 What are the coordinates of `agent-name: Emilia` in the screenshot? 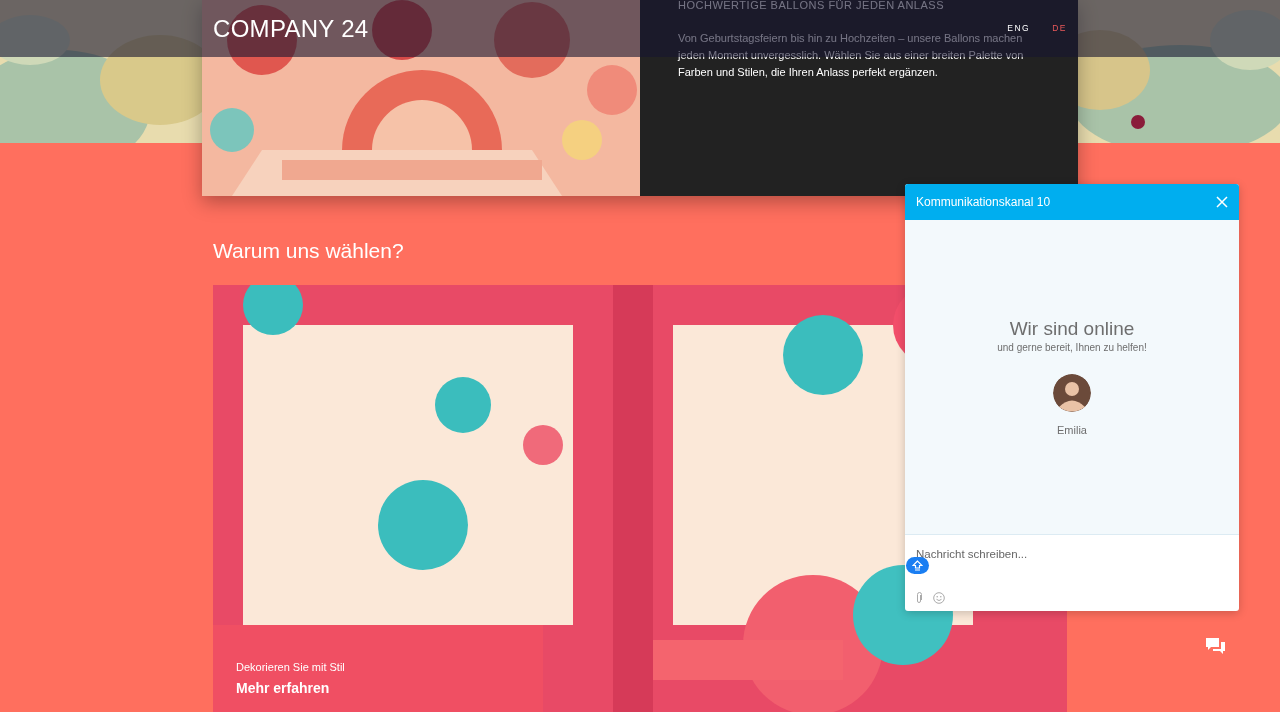 It's located at (1072, 430).